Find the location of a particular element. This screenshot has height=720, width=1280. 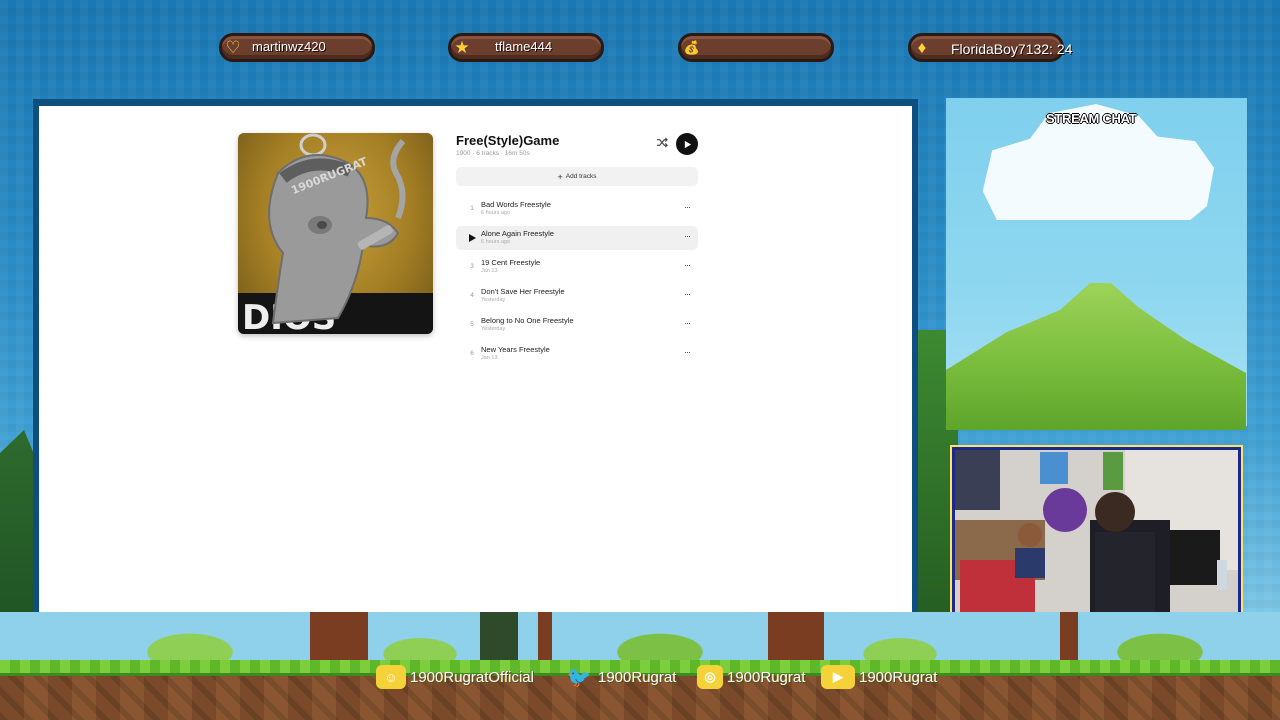

track-row: 3 19 Cent Freestyle Jan 13 ··· is located at coordinates (577, 267).